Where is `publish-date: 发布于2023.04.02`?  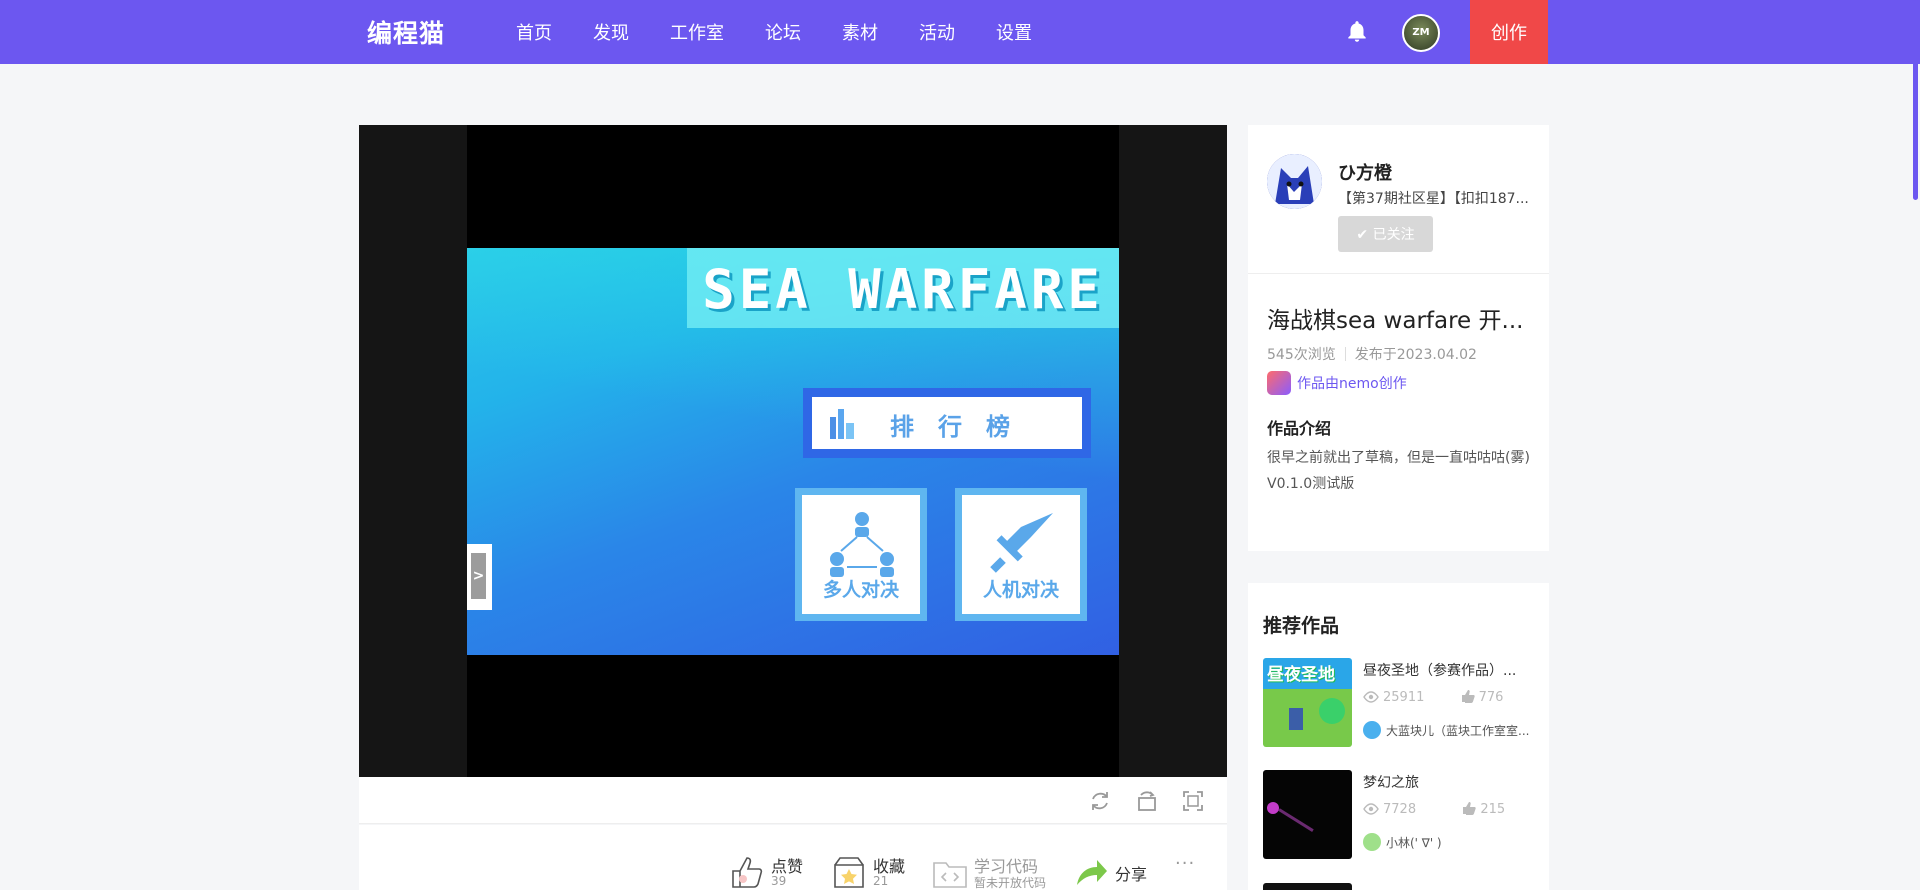 publish-date: 发布于2023.04.02 is located at coordinates (1415, 355).